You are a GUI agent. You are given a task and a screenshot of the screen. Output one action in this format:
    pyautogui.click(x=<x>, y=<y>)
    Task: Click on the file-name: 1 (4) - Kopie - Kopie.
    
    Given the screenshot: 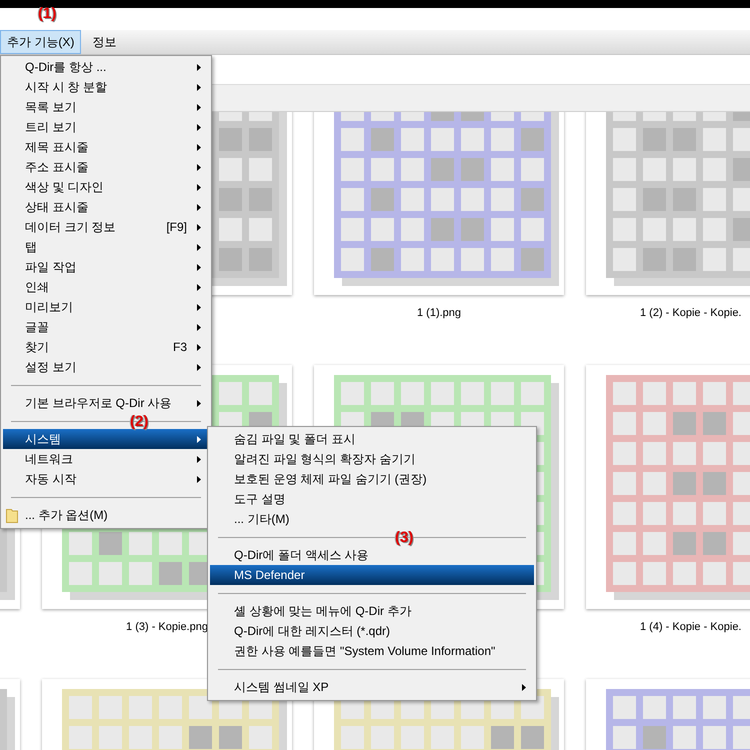 What is the action you would take?
    pyautogui.click(x=691, y=627)
    